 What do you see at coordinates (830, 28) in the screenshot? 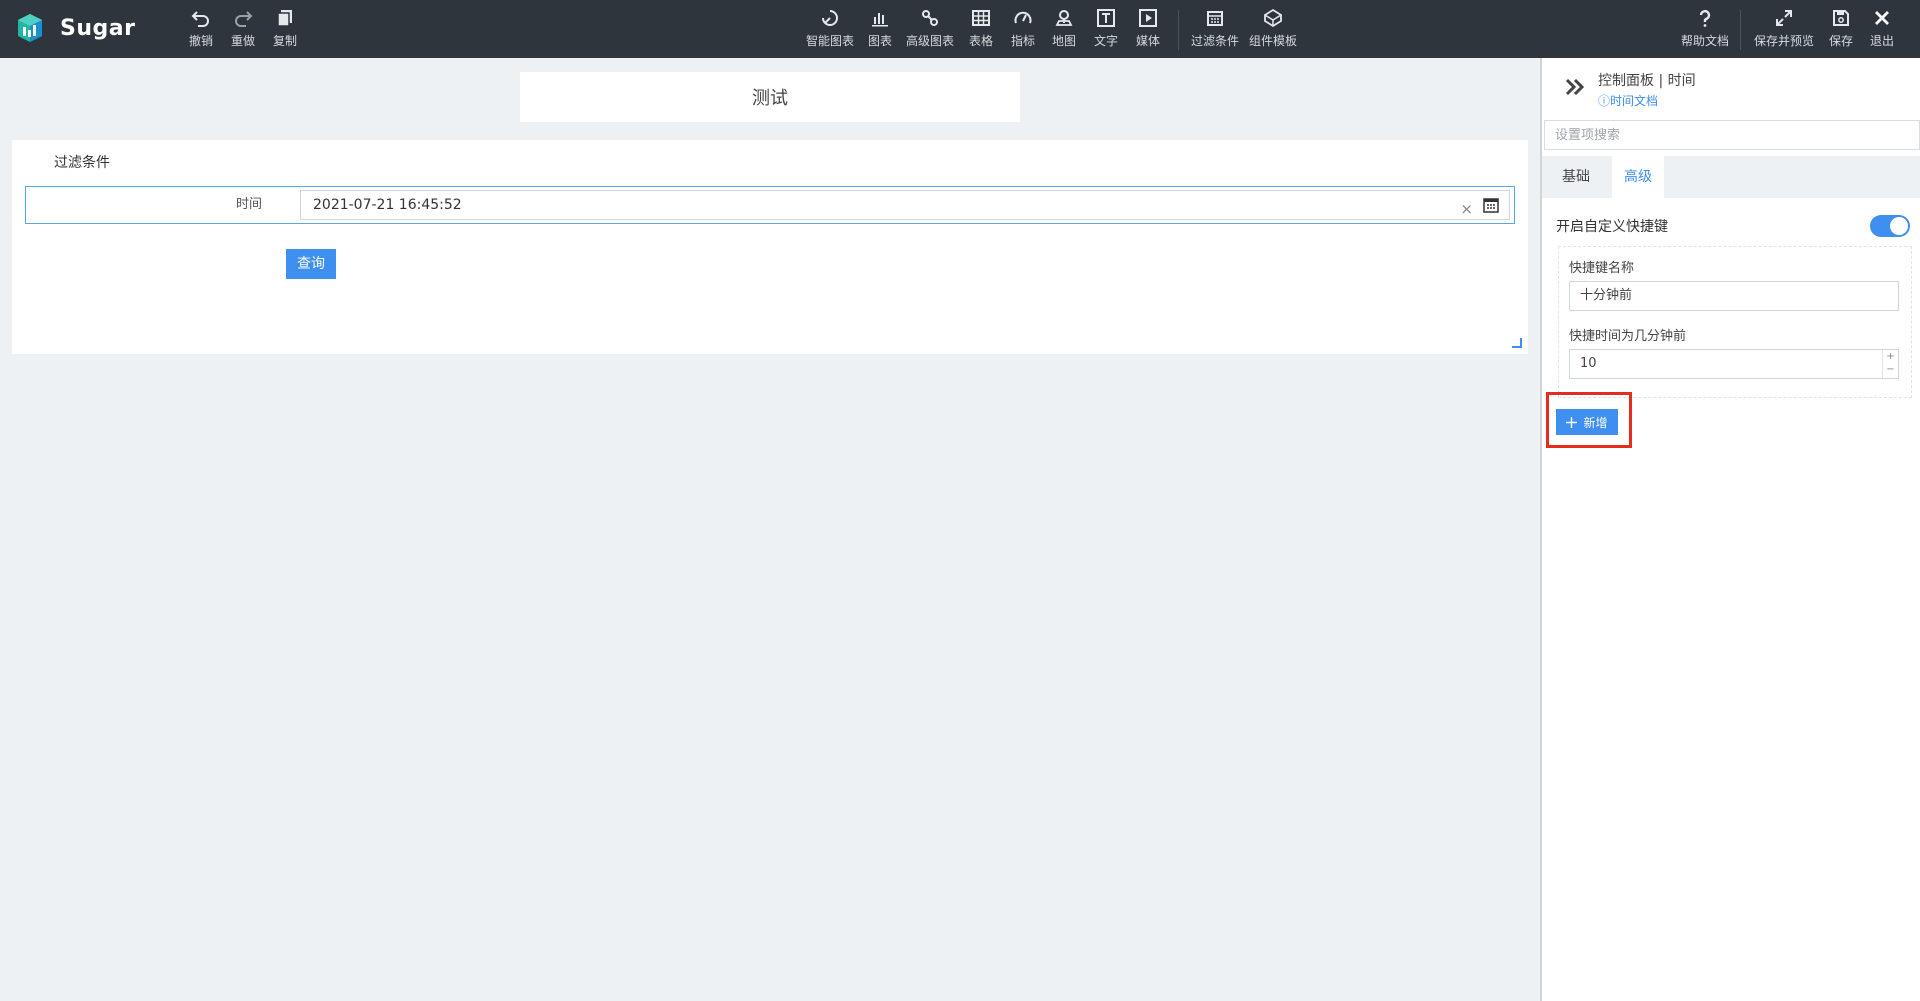
I see `smart-chart-button: 智能图表` at bounding box center [830, 28].